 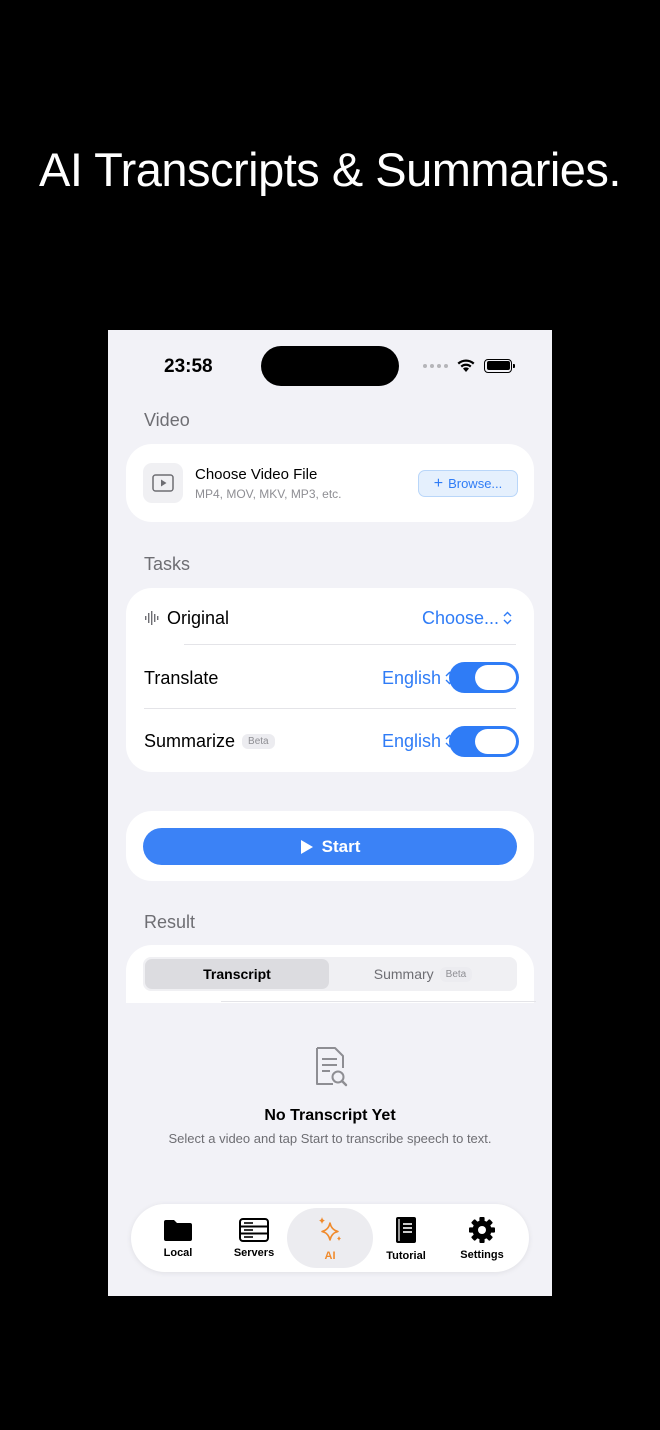 What do you see at coordinates (190, 740) in the screenshot?
I see `summarize-label: Summarize` at bounding box center [190, 740].